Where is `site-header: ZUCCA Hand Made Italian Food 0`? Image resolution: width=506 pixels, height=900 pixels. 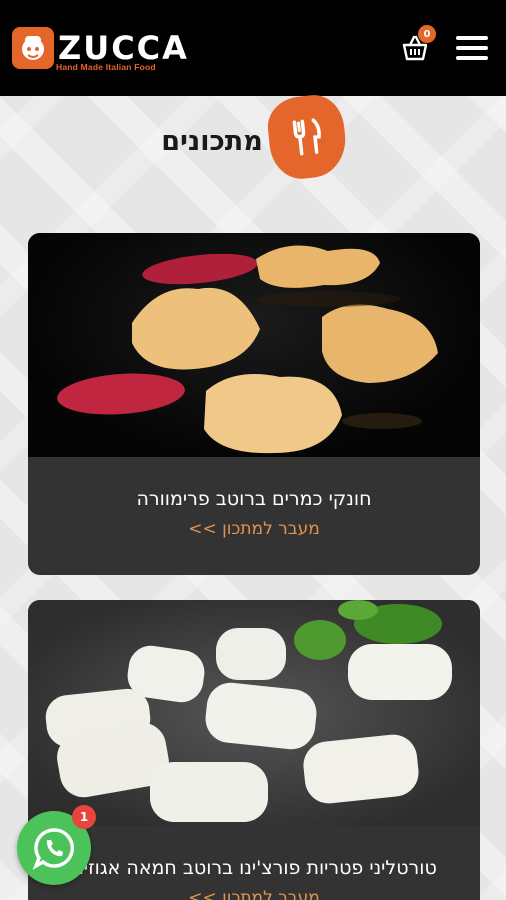 site-header: ZUCCA Hand Made Italian Food 0 is located at coordinates (253, 48).